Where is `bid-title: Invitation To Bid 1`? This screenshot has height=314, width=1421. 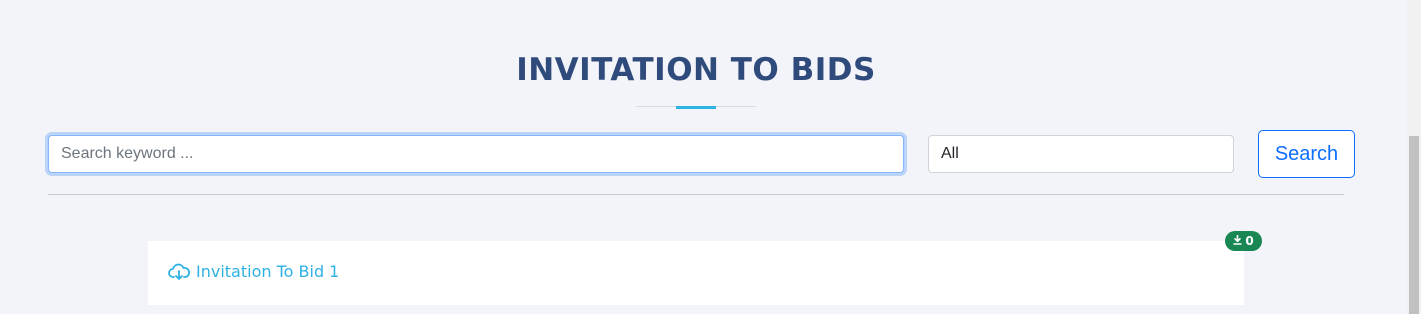 bid-title: Invitation To Bid 1 is located at coordinates (268, 271).